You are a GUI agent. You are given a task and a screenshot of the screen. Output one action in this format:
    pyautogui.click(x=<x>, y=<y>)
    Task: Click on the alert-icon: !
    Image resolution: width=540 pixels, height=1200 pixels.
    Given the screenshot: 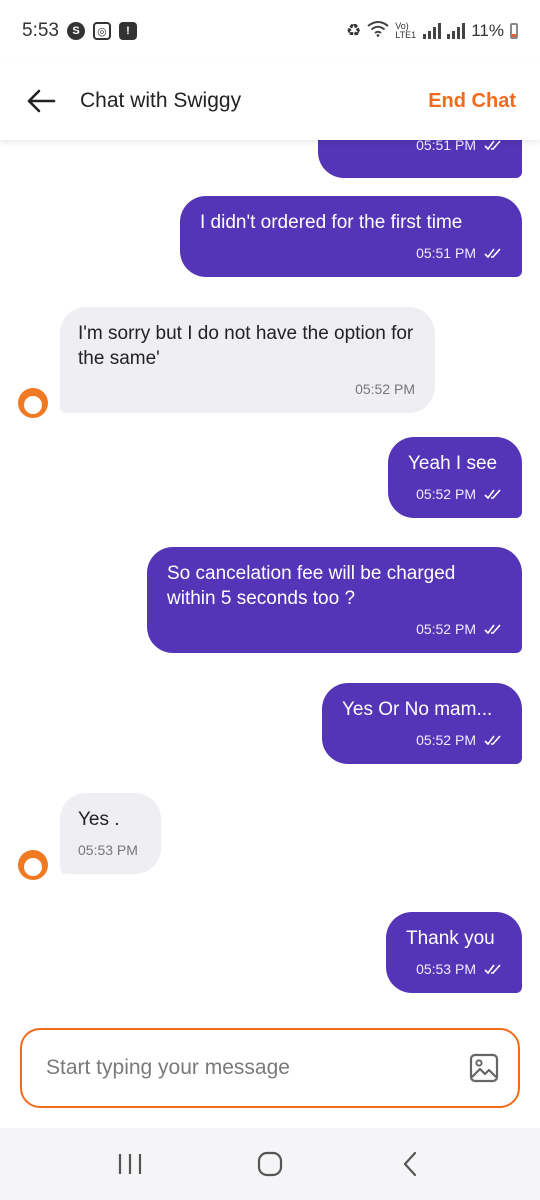 What is the action you would take?
    pyautogui.click(x=127, y=31)
    